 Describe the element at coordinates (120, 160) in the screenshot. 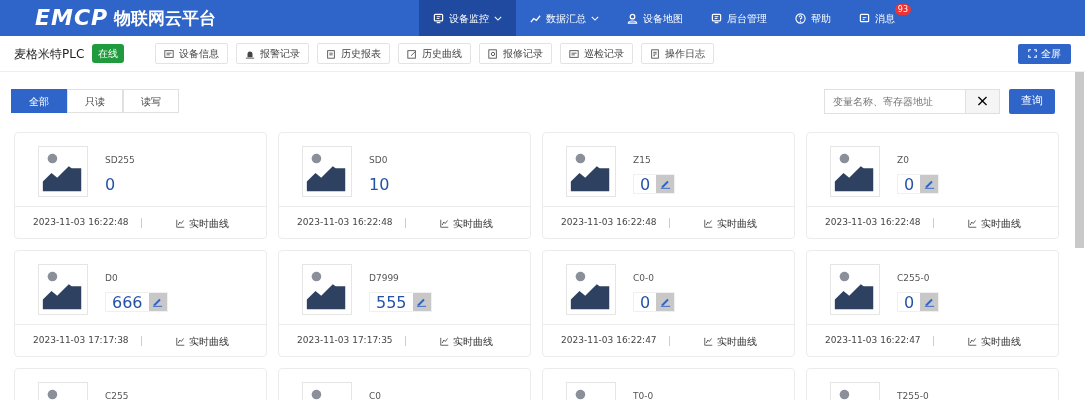

I see `variable-name: SD255` at that location.